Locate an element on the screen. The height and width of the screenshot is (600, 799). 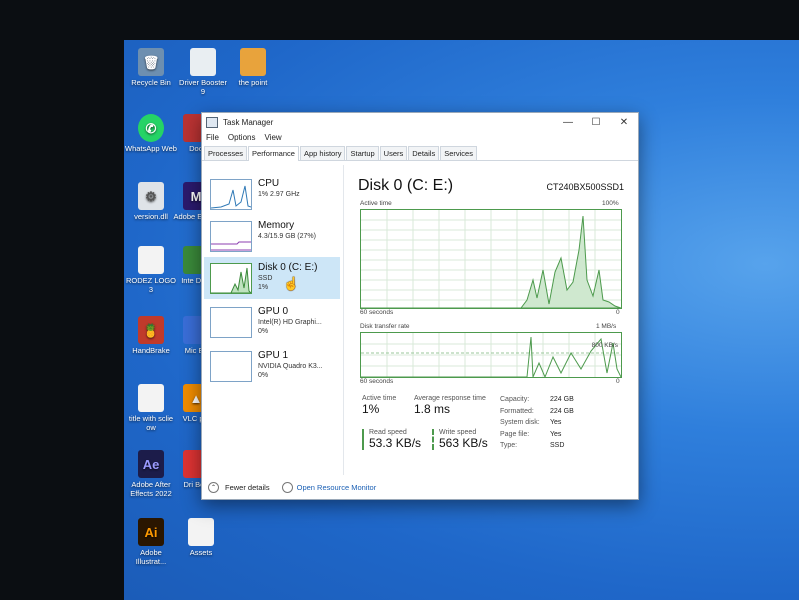
tab-processes: Processes is located at coordinates (226, 153).